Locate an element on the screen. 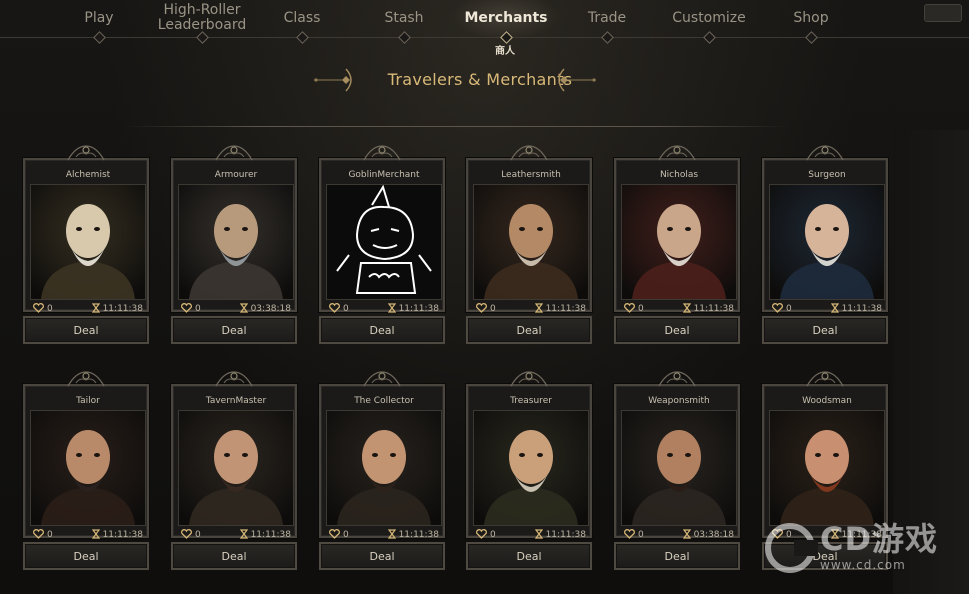  merchant-card-the-collector: The Collector 0 11:11:38 Deal is located at coordinates (382, 471).